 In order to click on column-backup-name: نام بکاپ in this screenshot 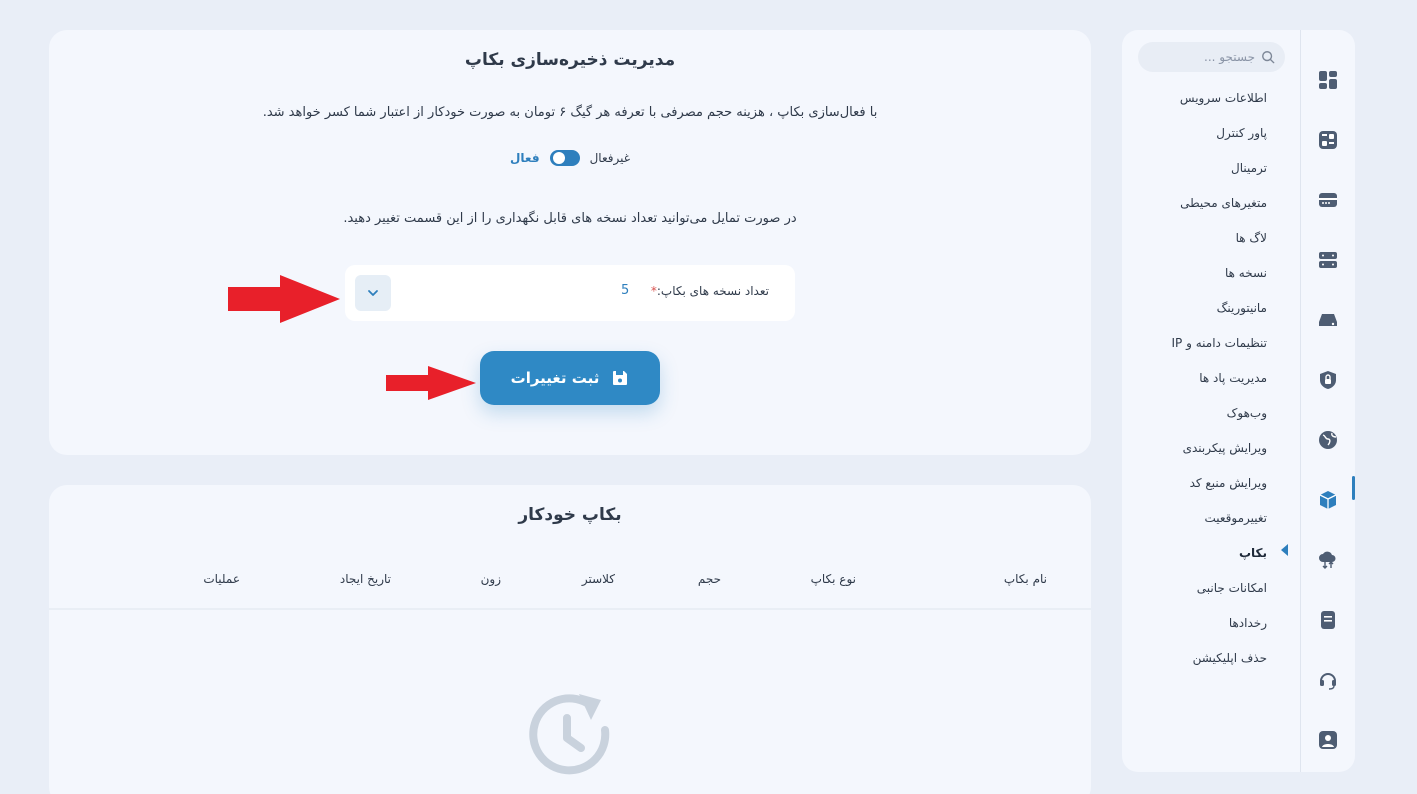, I will do `click(1025, 579)`.